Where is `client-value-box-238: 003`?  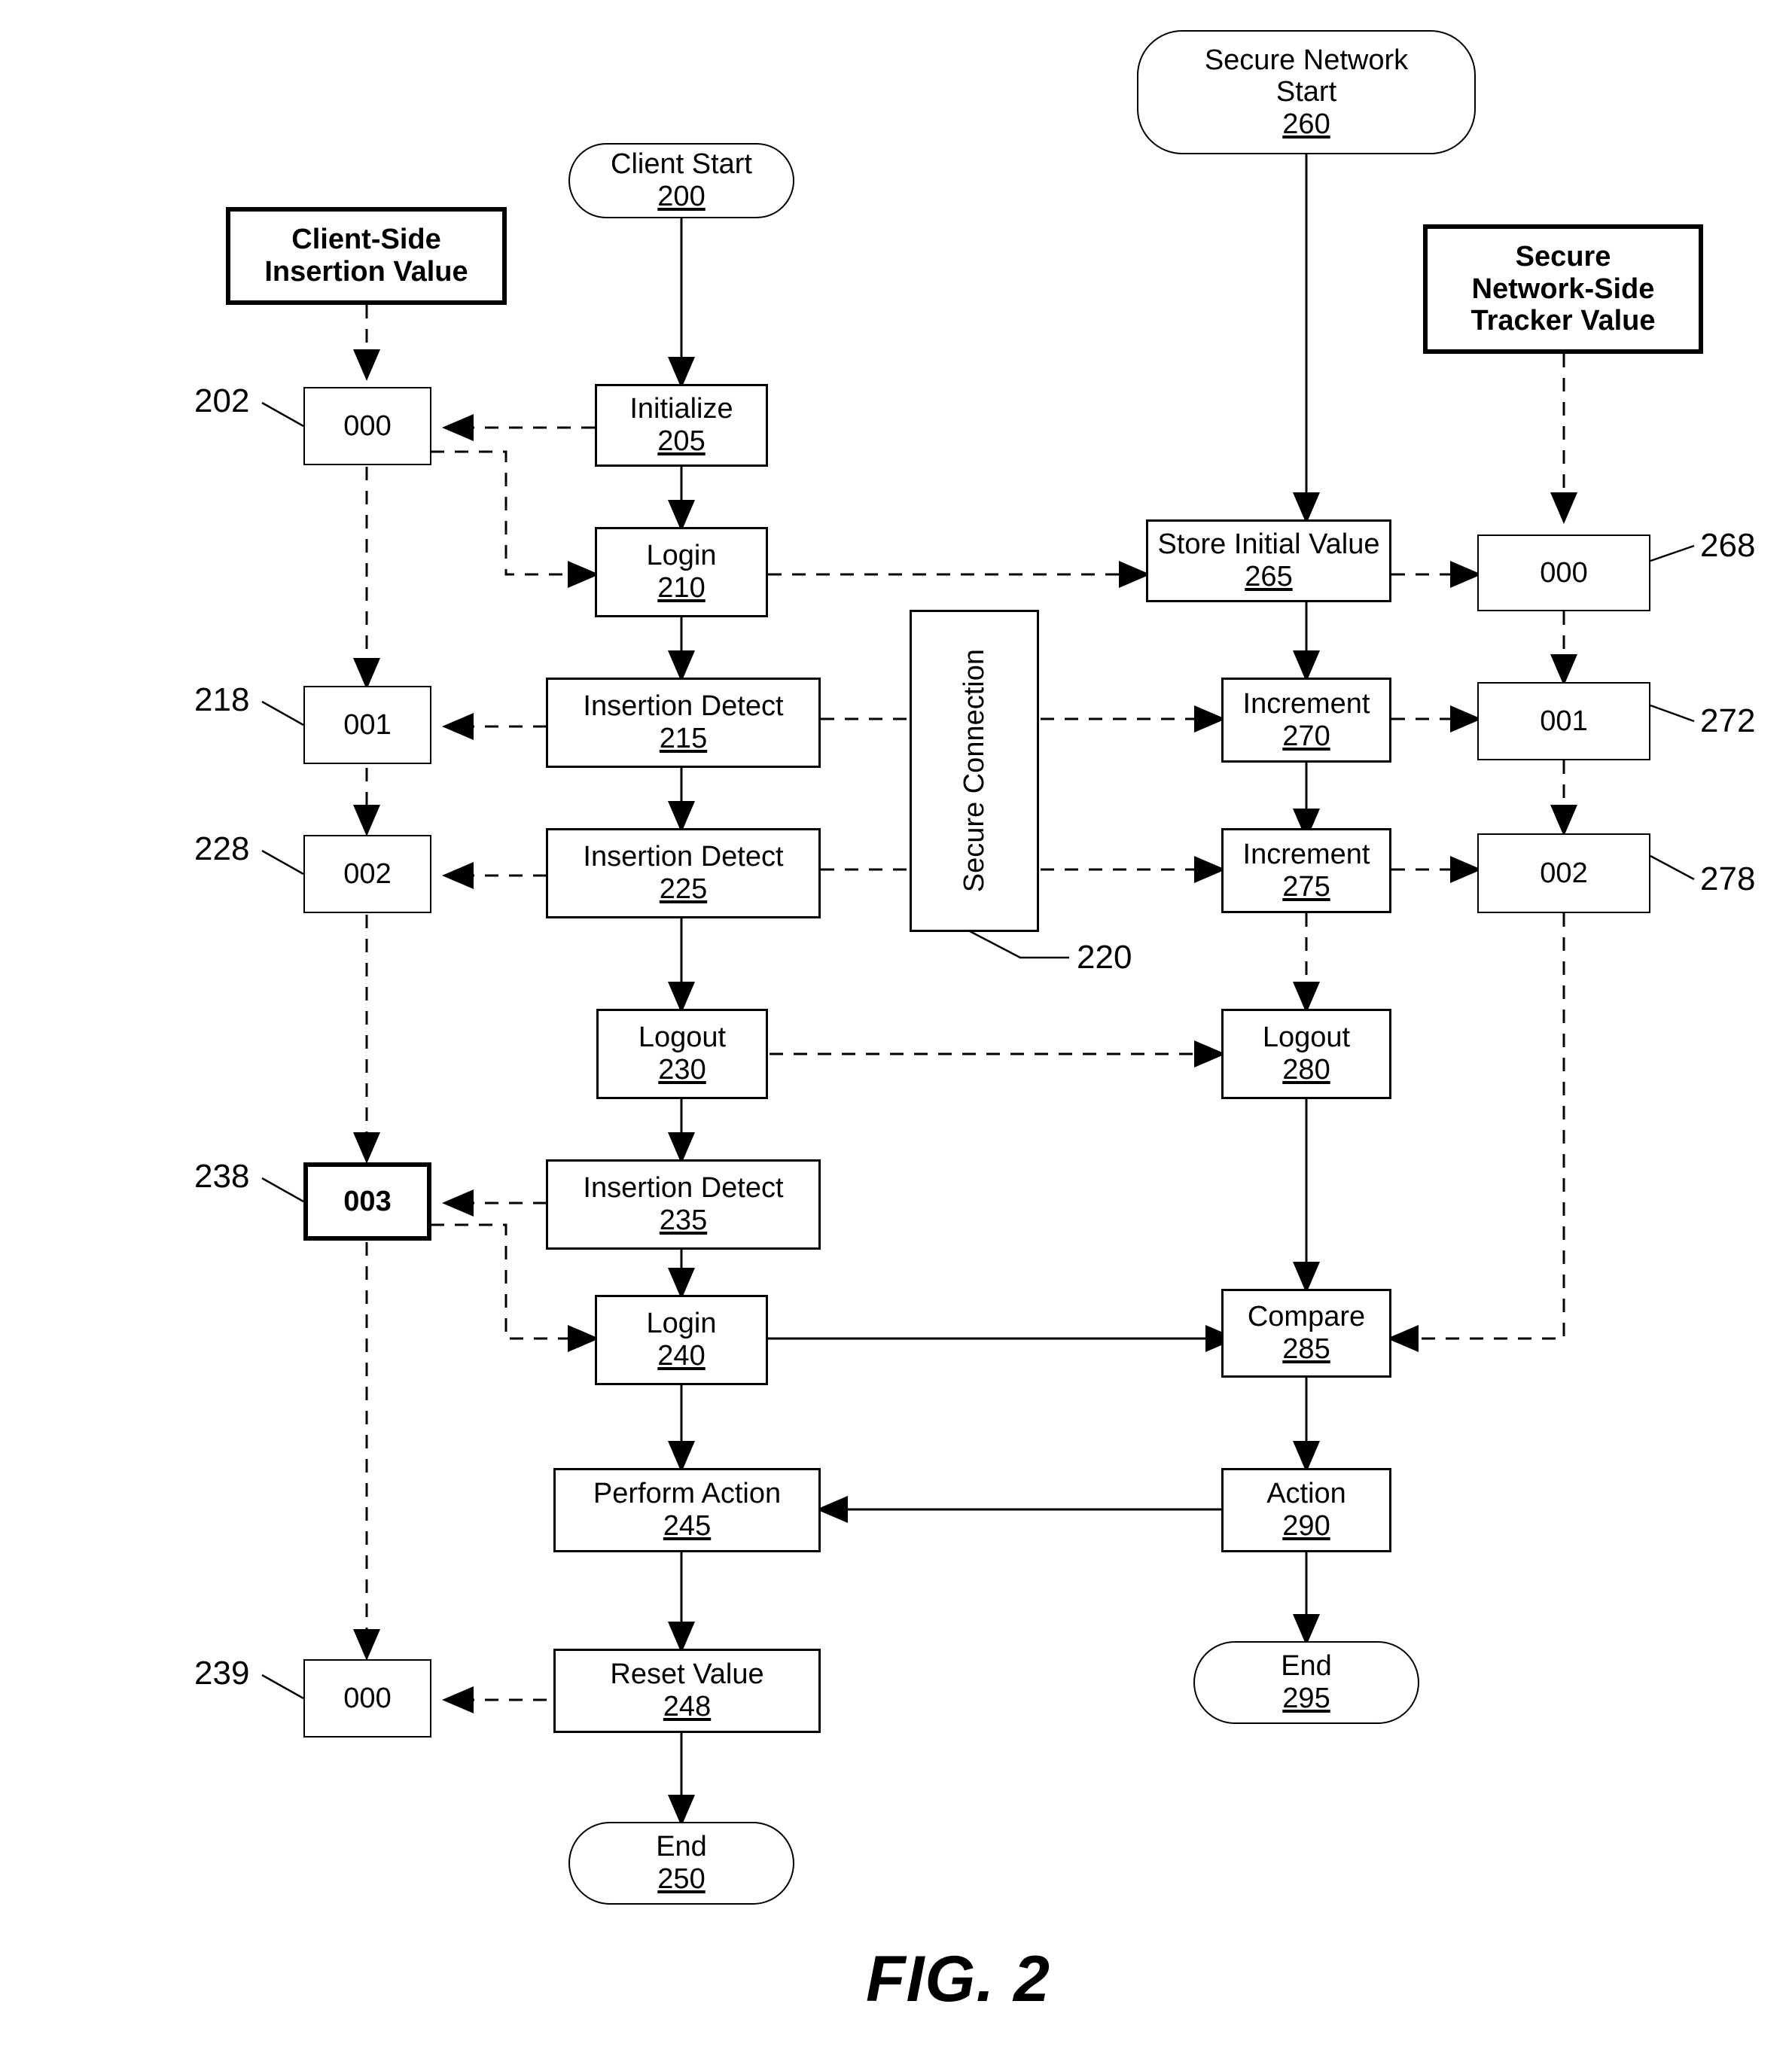 client-value-box-238: 003 is located at coordinates (367, 1201).